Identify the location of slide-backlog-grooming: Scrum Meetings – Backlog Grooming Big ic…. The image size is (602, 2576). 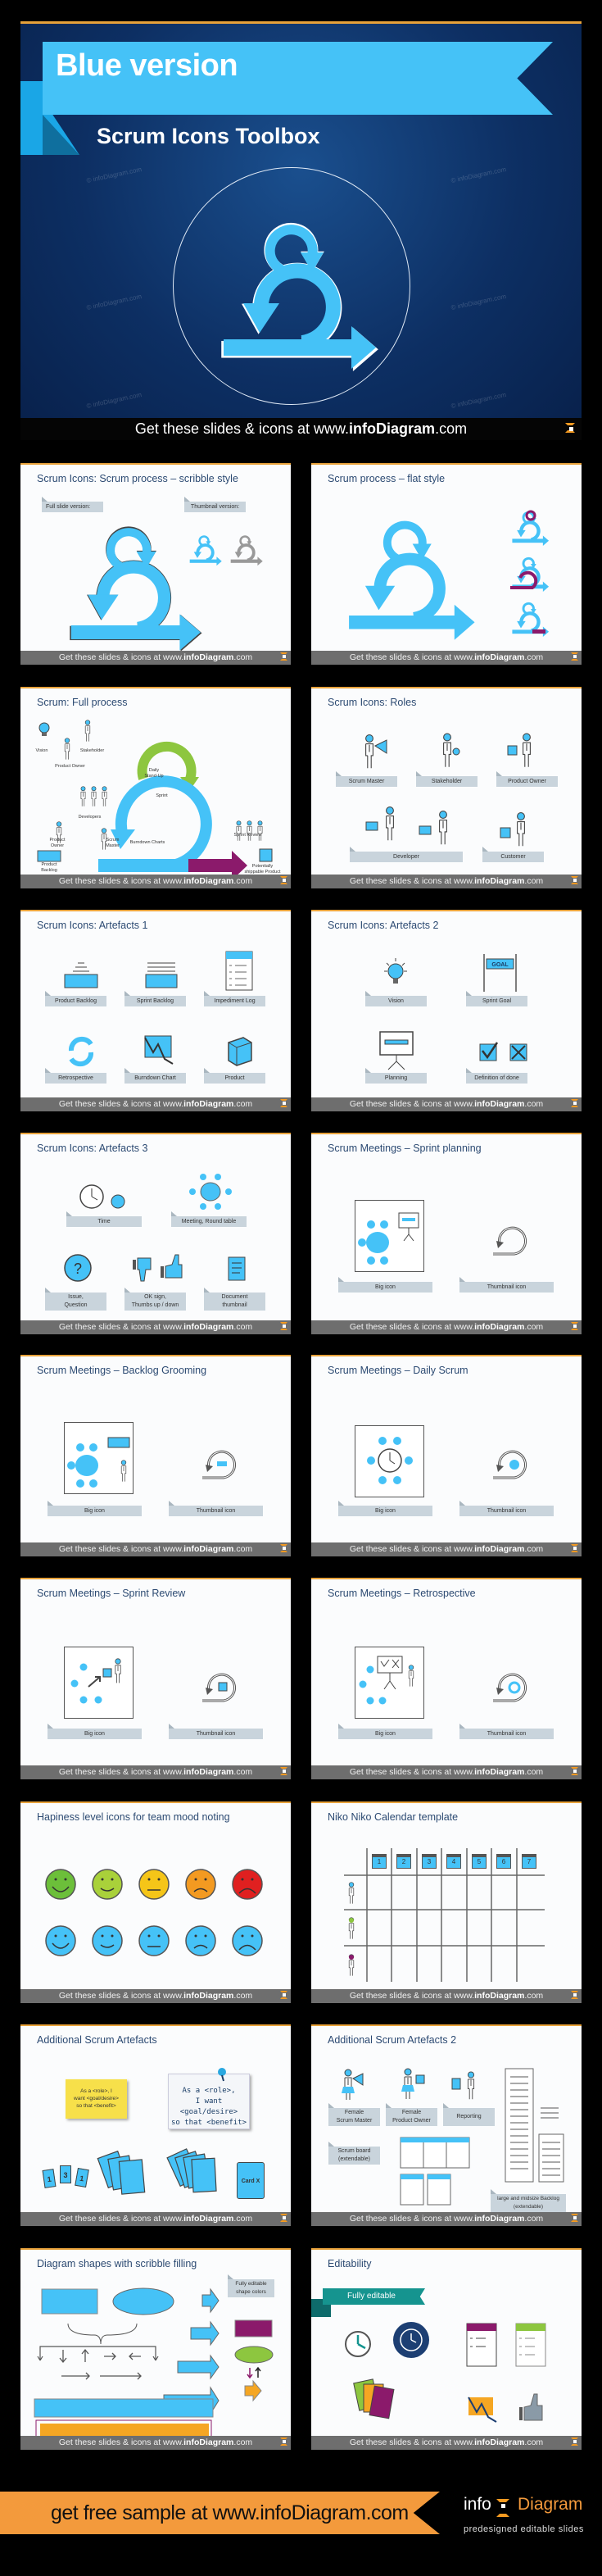
(155, 1455).